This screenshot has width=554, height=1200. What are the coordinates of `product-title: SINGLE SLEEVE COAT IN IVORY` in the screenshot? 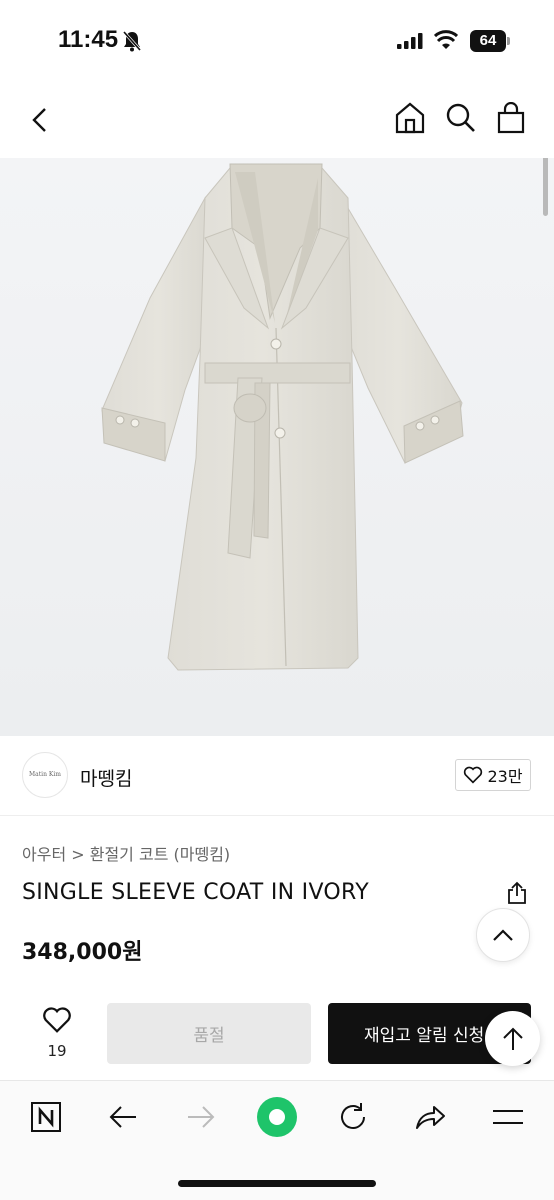 It's located at (195, 892).